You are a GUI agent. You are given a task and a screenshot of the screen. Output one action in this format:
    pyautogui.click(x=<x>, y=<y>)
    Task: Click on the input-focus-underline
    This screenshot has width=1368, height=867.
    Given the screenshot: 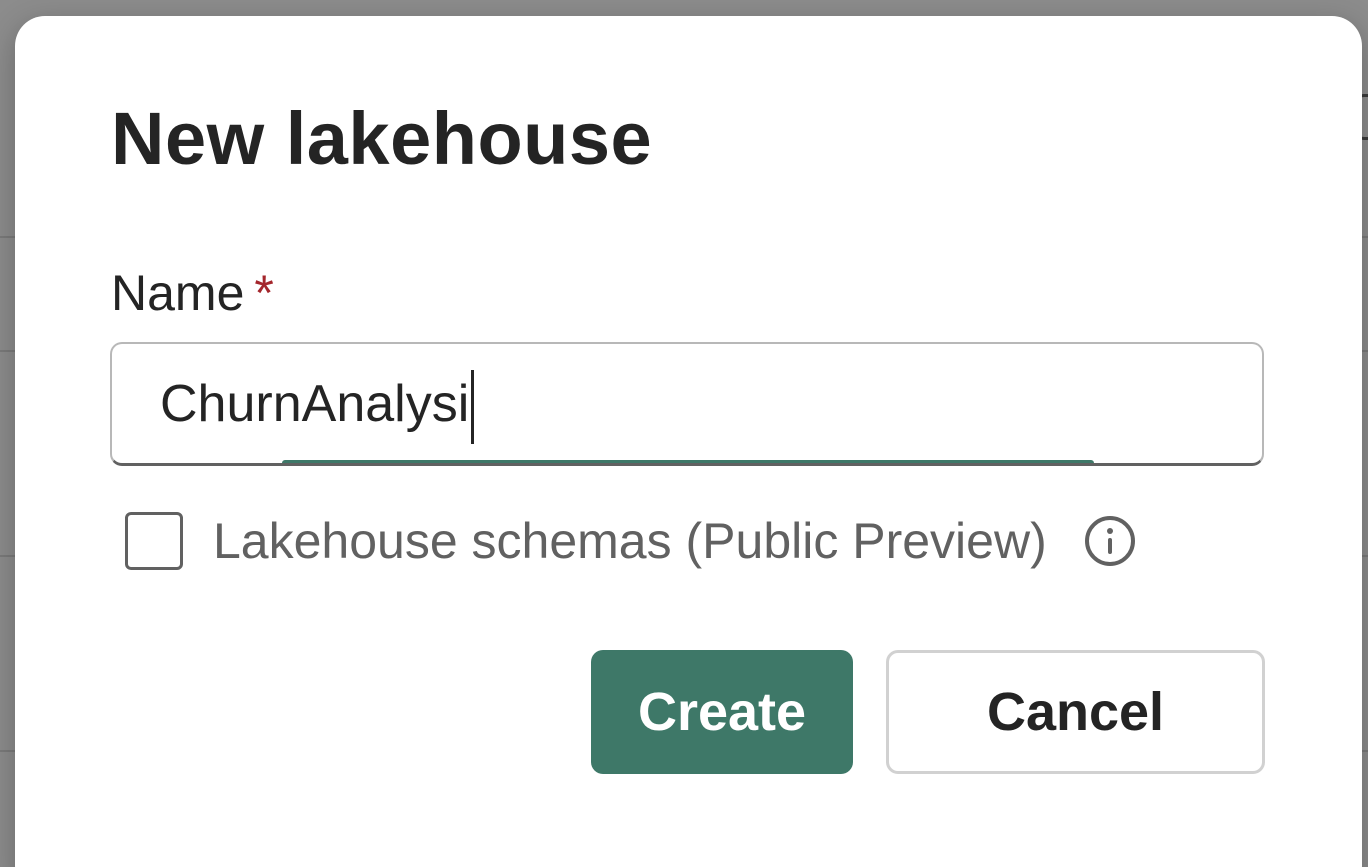 What is the action you would take?
    pyautogui.click(x=688, y=461)
    